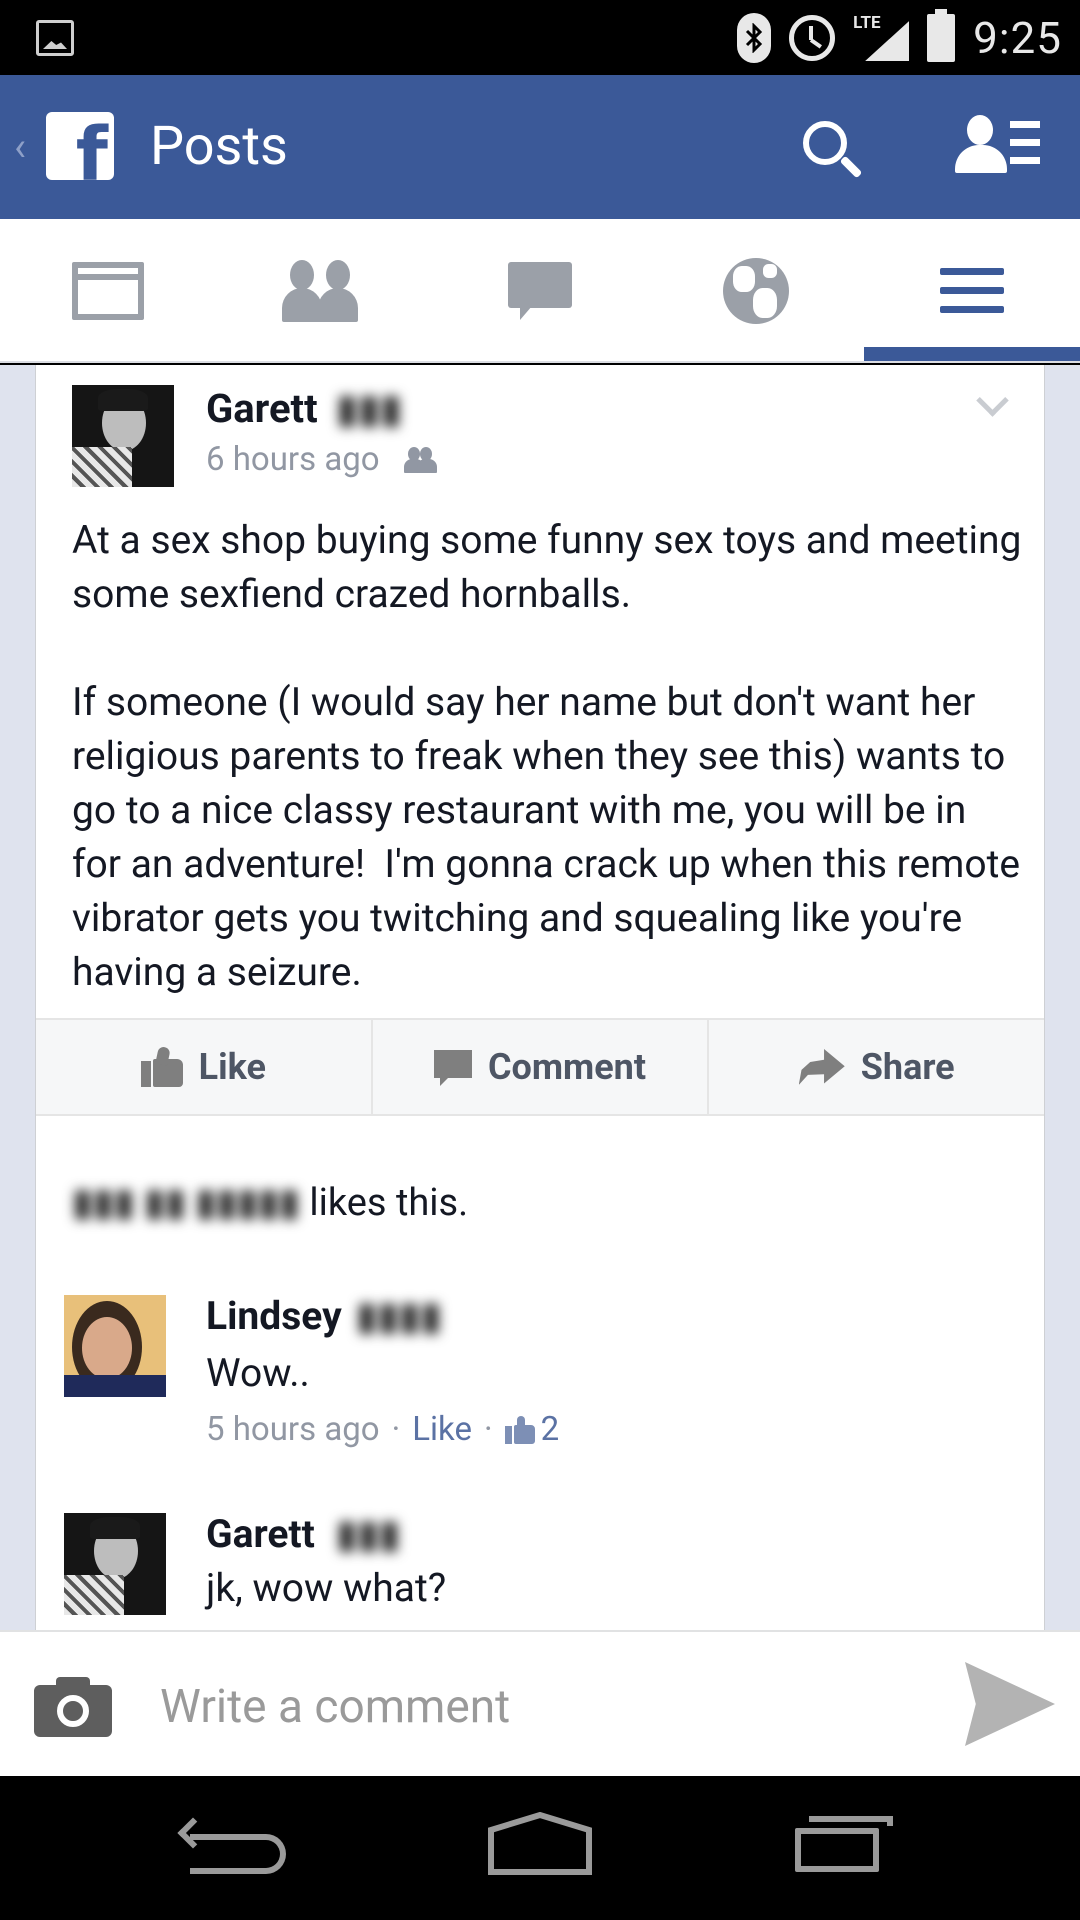 Image resolution: width=1080 pixels, height=1920 pixels. What do you see at coordinates (420, 459) in the screenshot?
I see `friends-audience-icon` at bounding box center [420, 459].